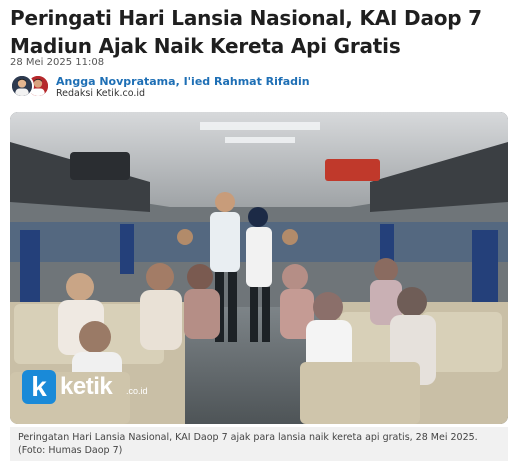  Describe the element at coordinates (22, 86) in the screenshot. I see `author-avatar-icon` at that location.